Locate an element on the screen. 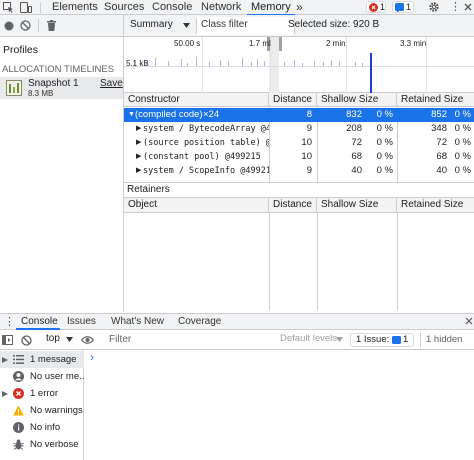 This screenshot has width=474, height=460. sidebar-item-errors: 1 error is located at coordinates (42, 393).